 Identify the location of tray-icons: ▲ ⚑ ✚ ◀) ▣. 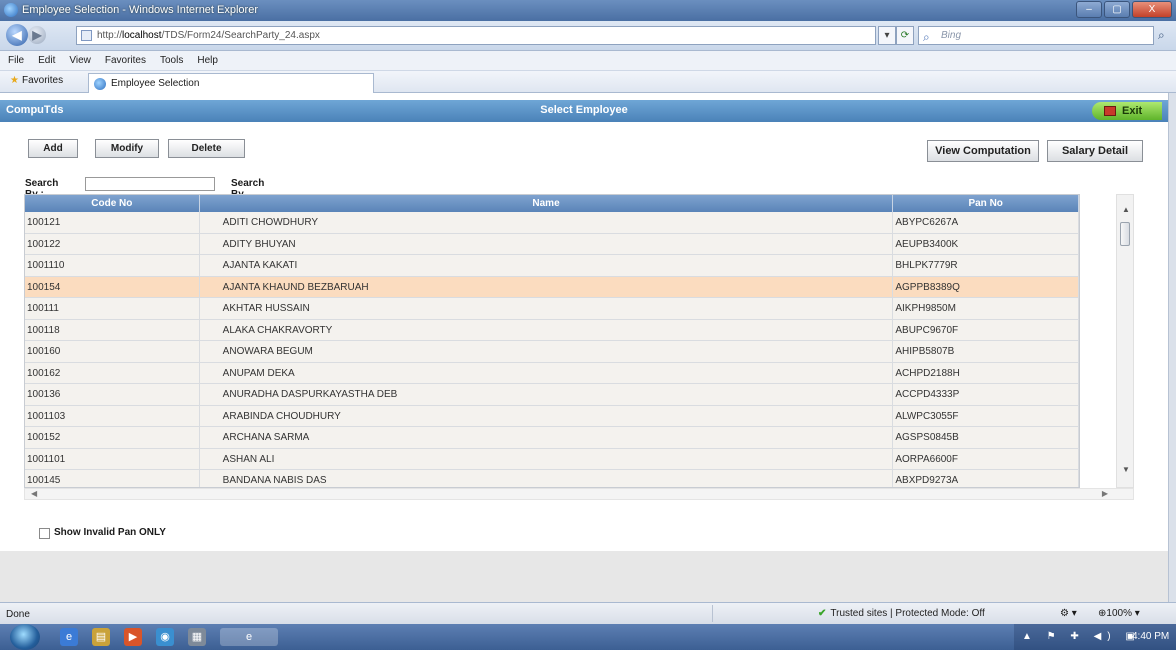
(1081, 636).